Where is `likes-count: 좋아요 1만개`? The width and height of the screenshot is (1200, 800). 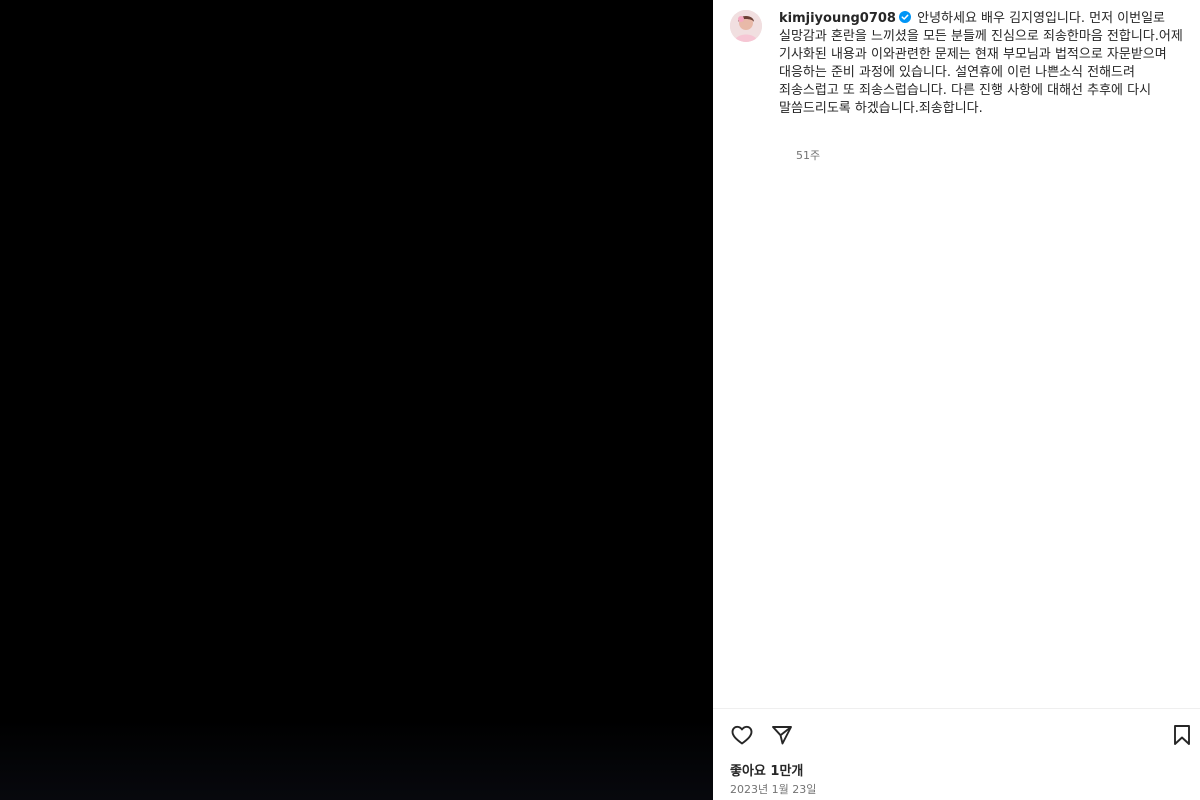 likes-count: 좋아요 1만개 is located at coordinates (766, 769).